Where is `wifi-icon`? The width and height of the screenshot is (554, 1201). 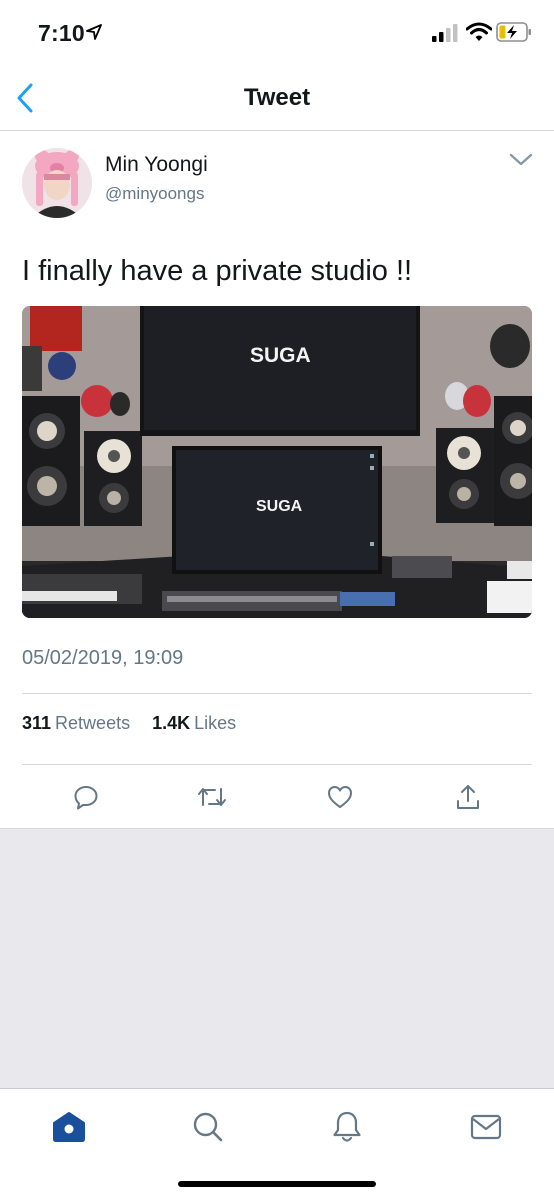 wifi-icon is located at coordinates (479, 34).